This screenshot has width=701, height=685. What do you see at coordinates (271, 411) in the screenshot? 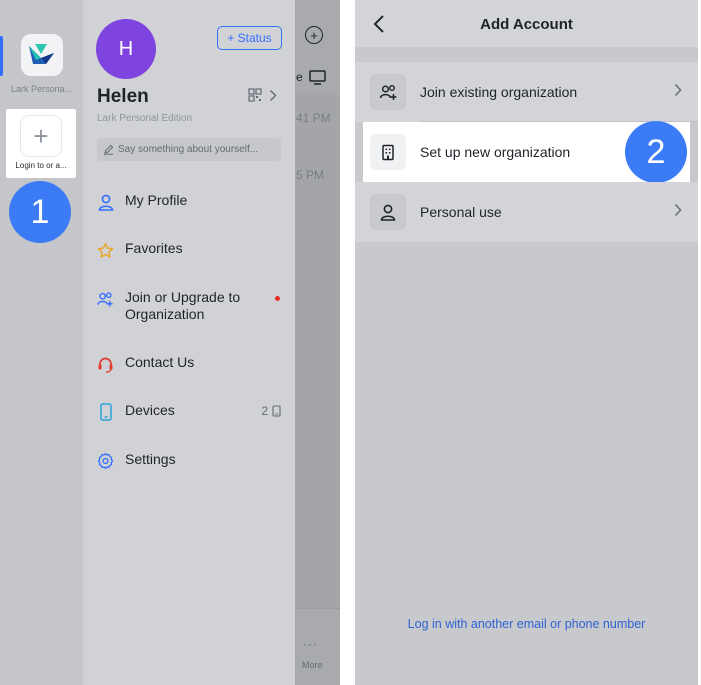
I see `device-count: 2` at bounding box center [271, 411].